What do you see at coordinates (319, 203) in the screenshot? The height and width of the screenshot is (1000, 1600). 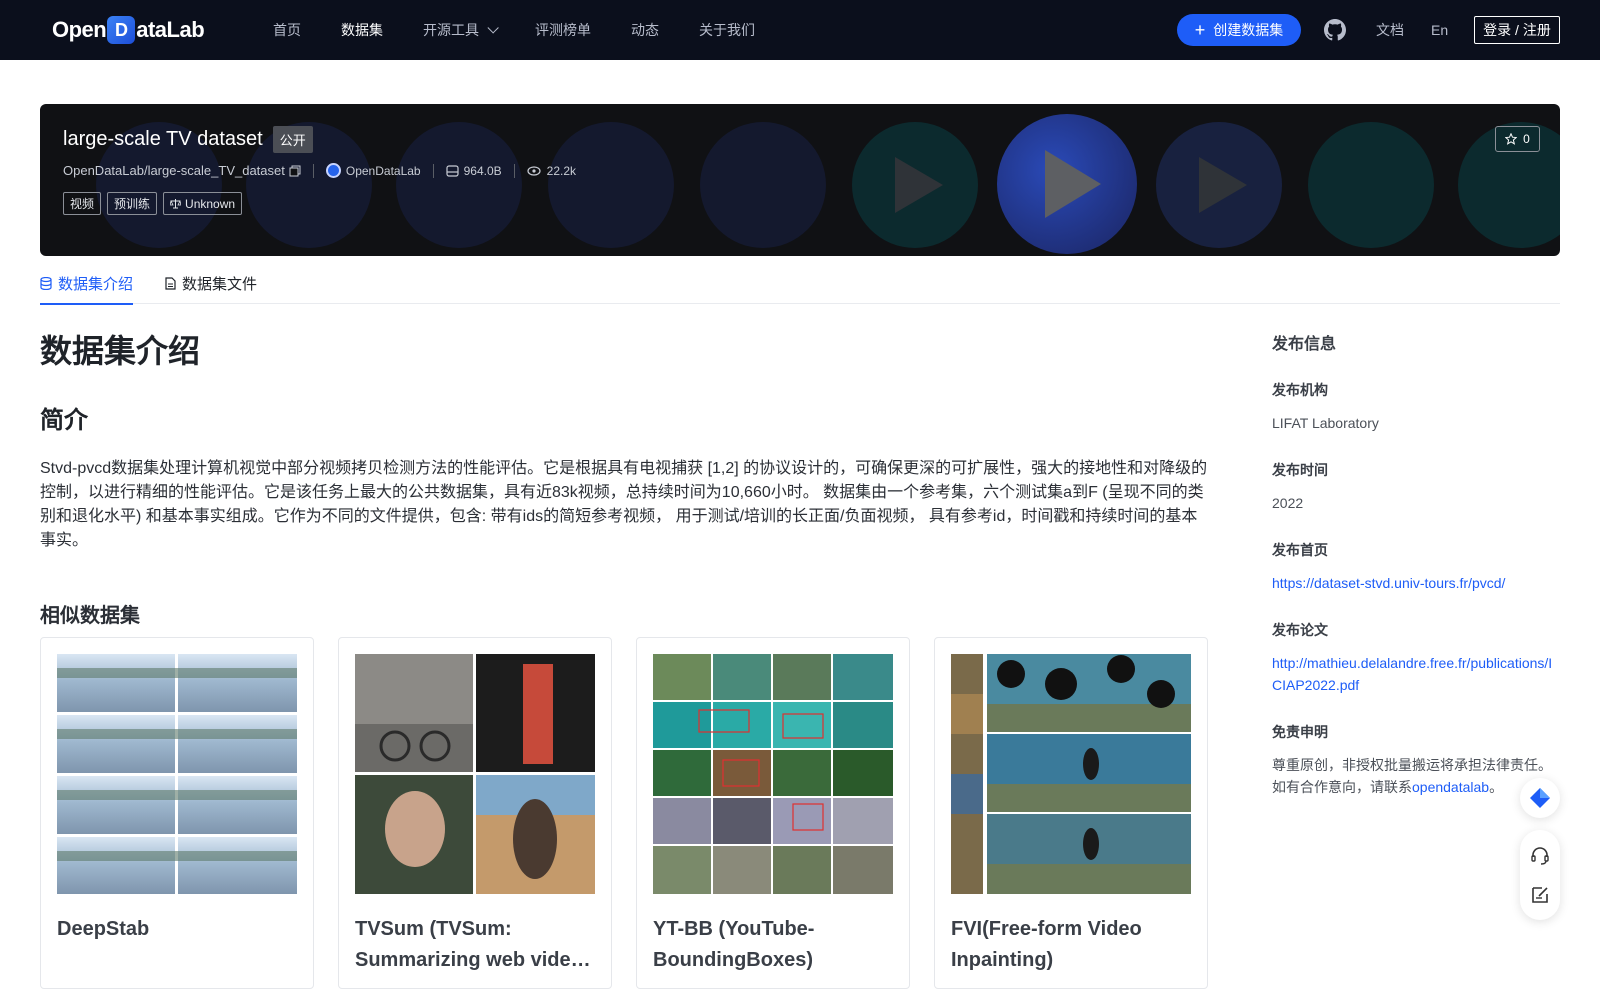 I see `tag-list: 视频 预训练 Unknown` at bounding box center [319, 203].